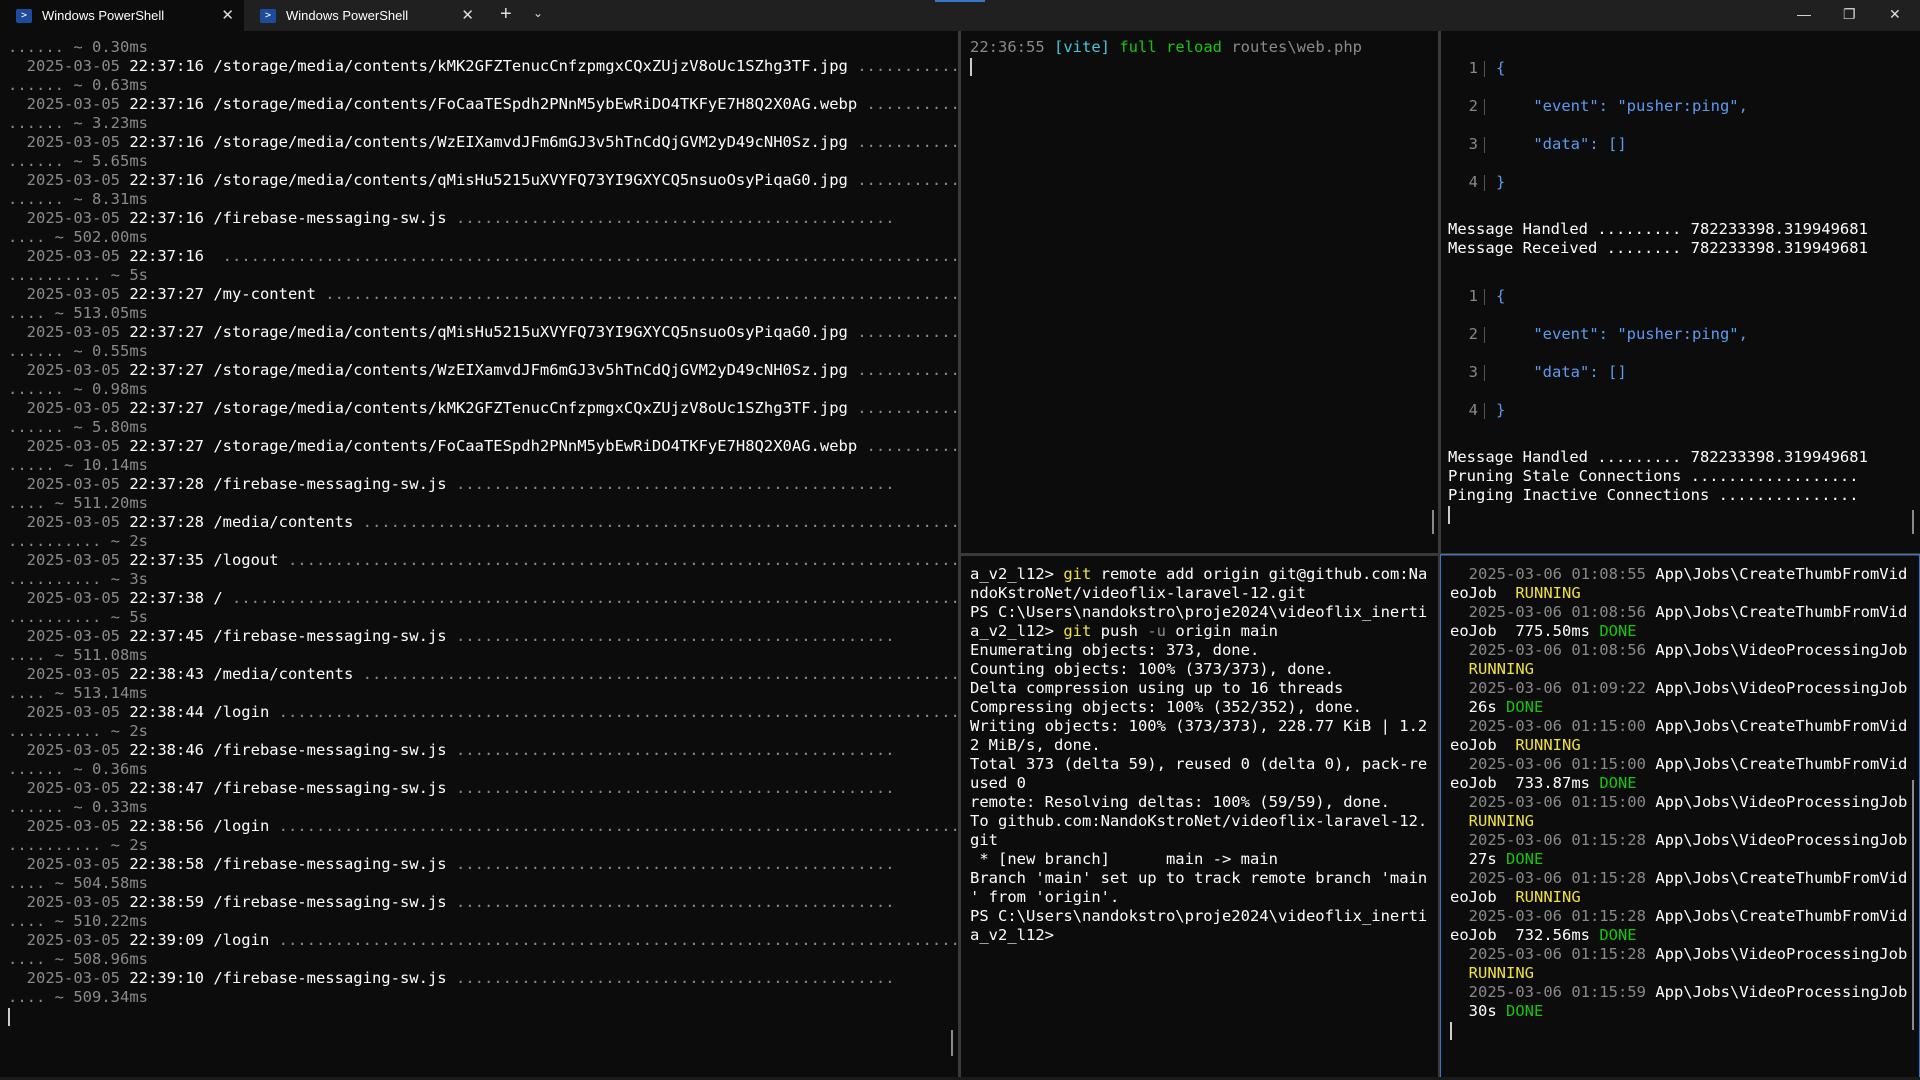 The width and height of the screenshot is (1920, 1080). What do you see at coordinates (998, 783) in the screenshot?
I see `git-text: used 0` at bounding box center [998, 783].